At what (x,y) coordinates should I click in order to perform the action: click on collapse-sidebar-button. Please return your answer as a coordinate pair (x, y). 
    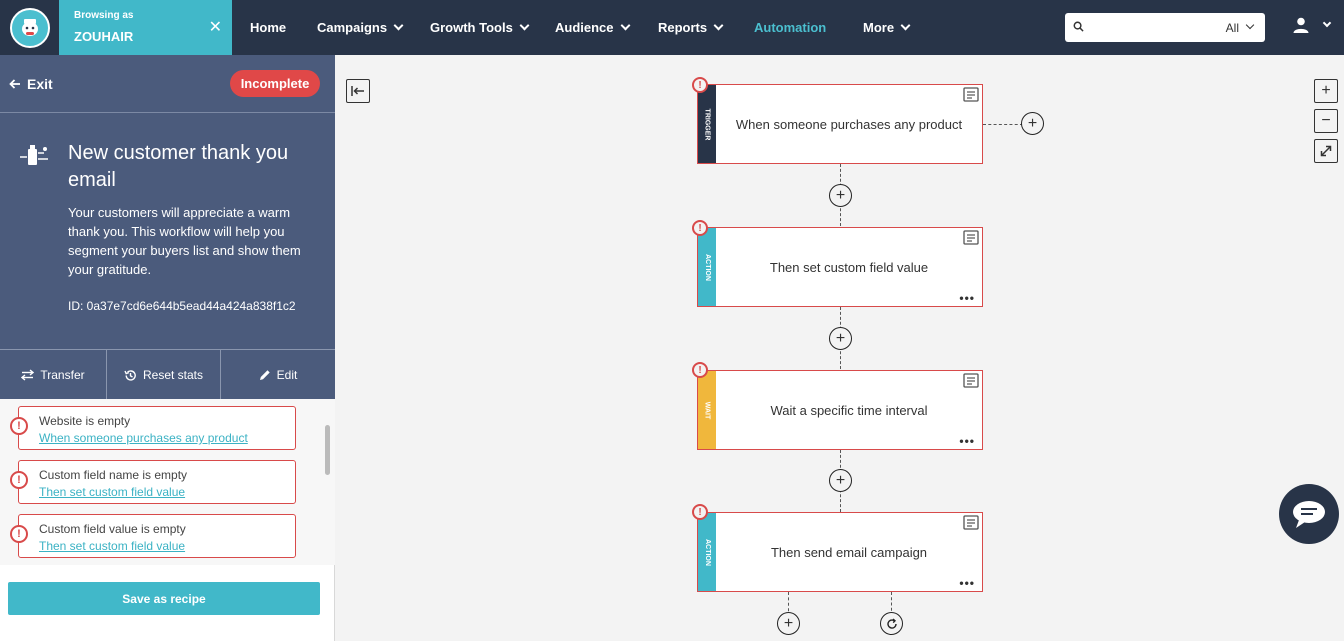
    Looking at the image, I should click on (358, 91).